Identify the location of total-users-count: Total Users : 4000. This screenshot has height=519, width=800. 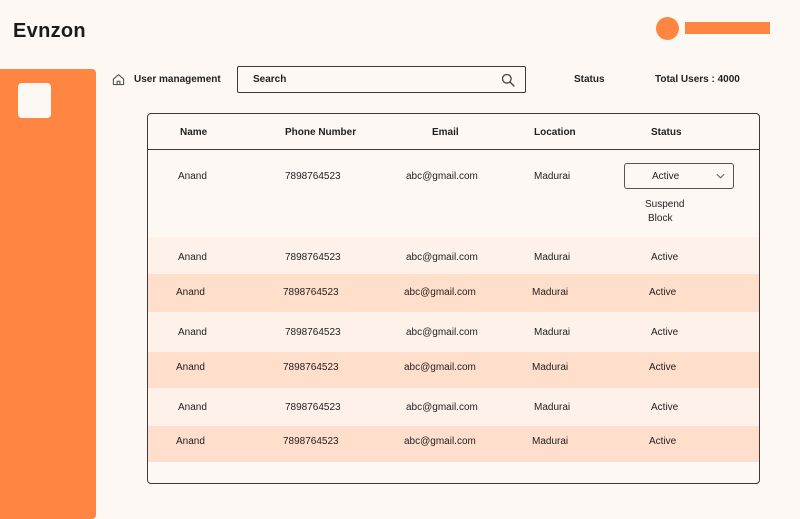
(697, 79).